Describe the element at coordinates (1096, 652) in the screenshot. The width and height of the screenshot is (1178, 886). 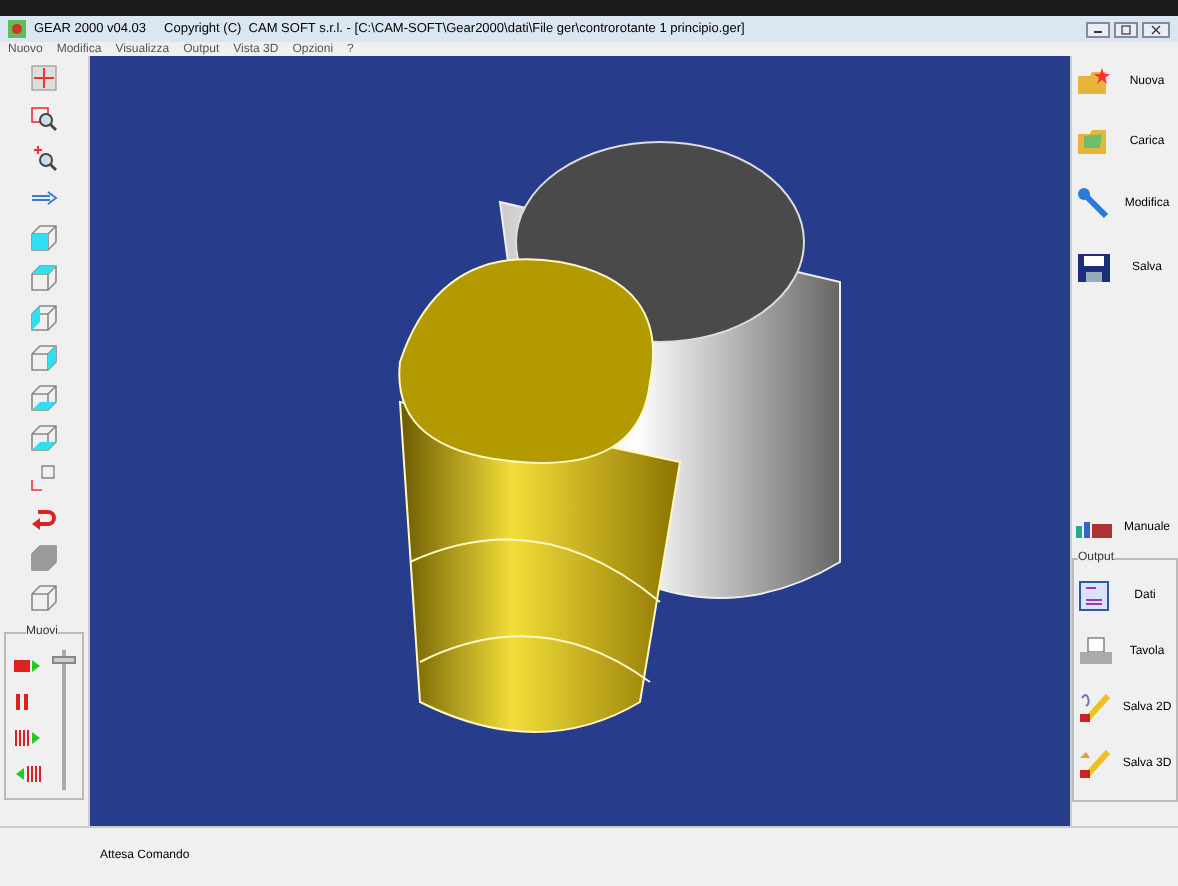
I see `printer-icon` at that location.